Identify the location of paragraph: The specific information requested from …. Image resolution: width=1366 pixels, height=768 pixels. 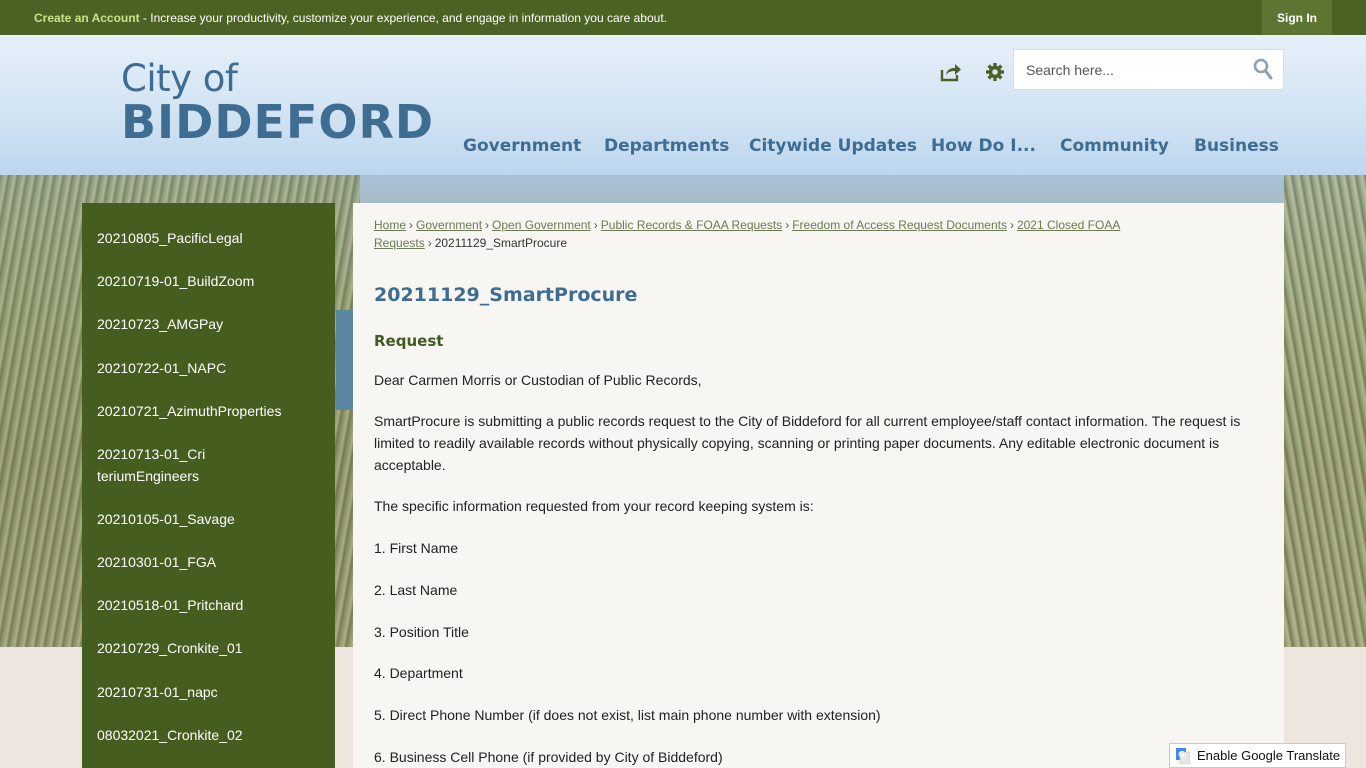
(594, 506).